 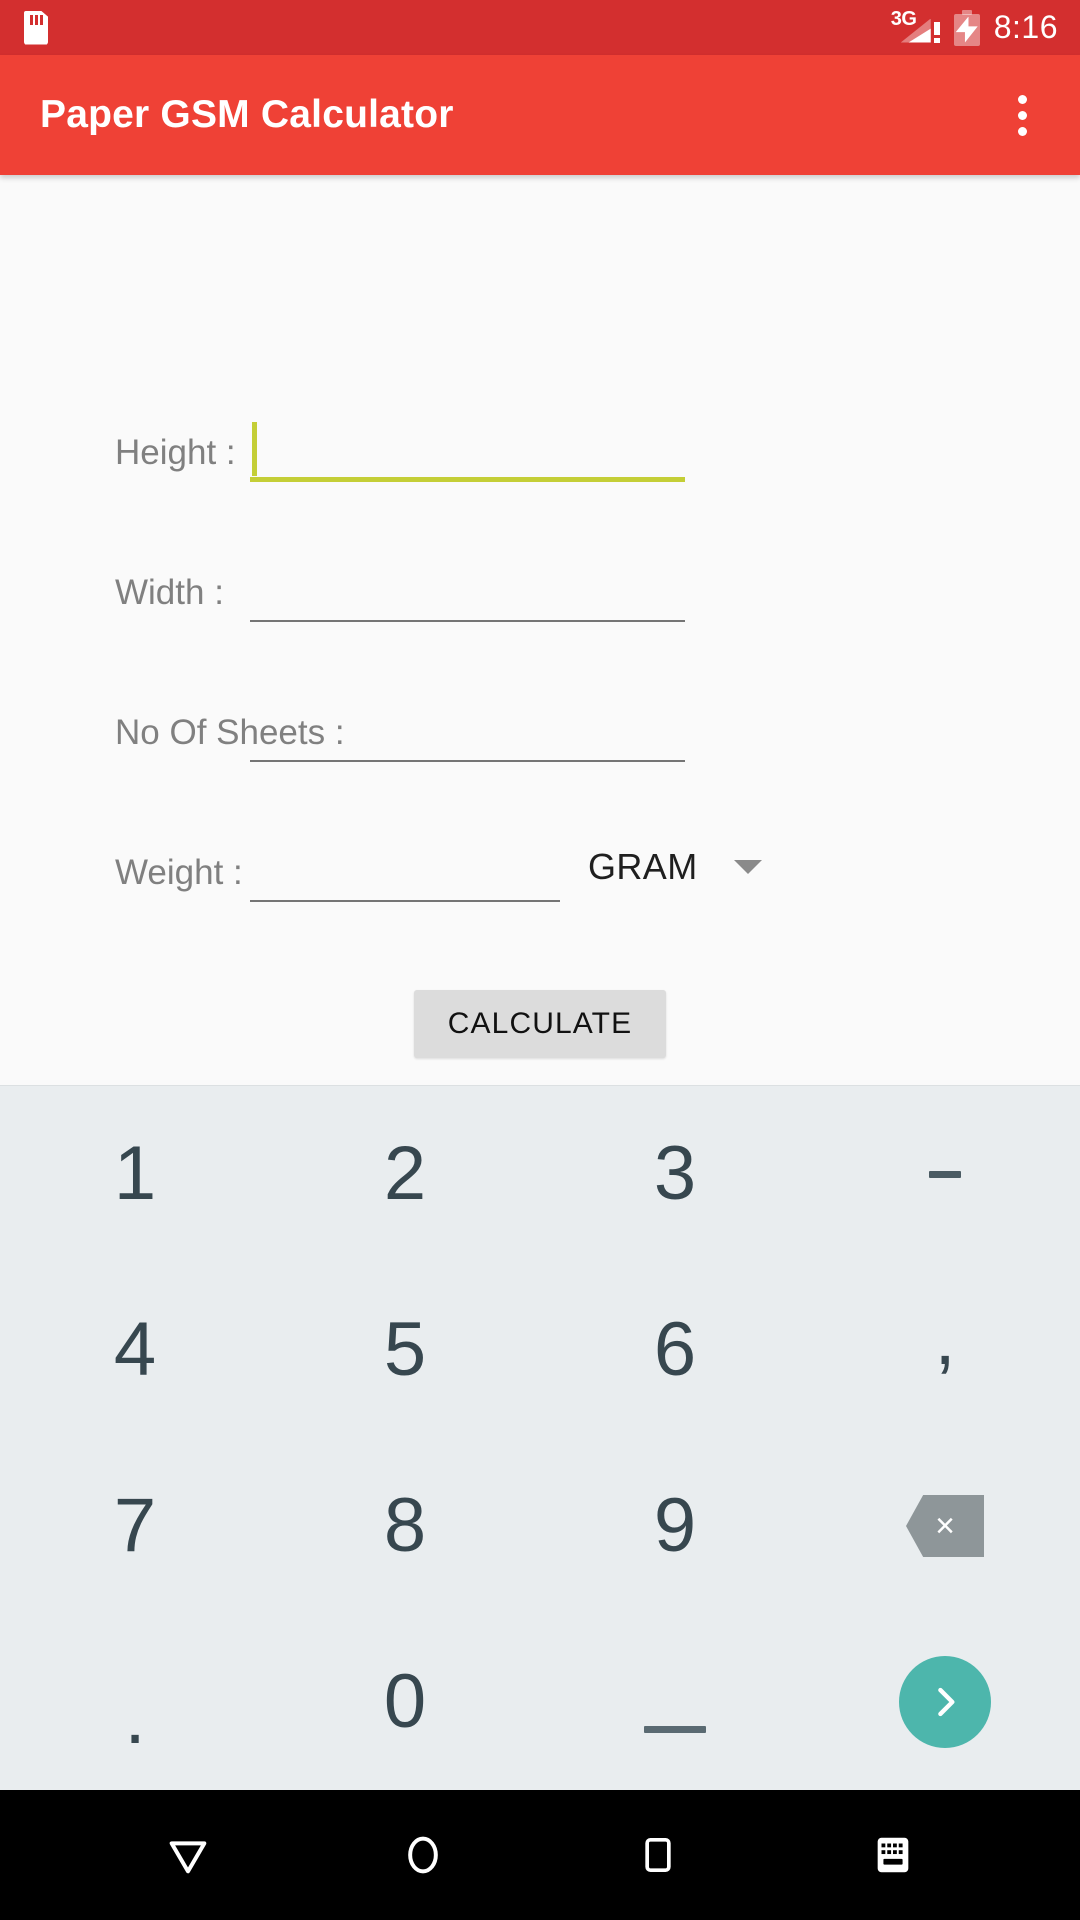 I want to click on key-9: 9, so click(x=675, y=1526).